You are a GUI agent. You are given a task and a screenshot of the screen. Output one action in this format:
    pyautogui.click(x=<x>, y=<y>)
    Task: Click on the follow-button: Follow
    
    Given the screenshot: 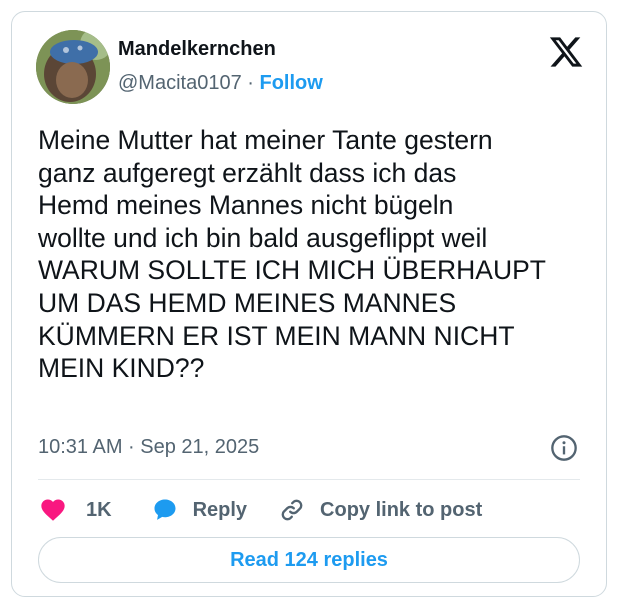 What is the action you would take?
    pyautogui.click(x=291, y=83)
    